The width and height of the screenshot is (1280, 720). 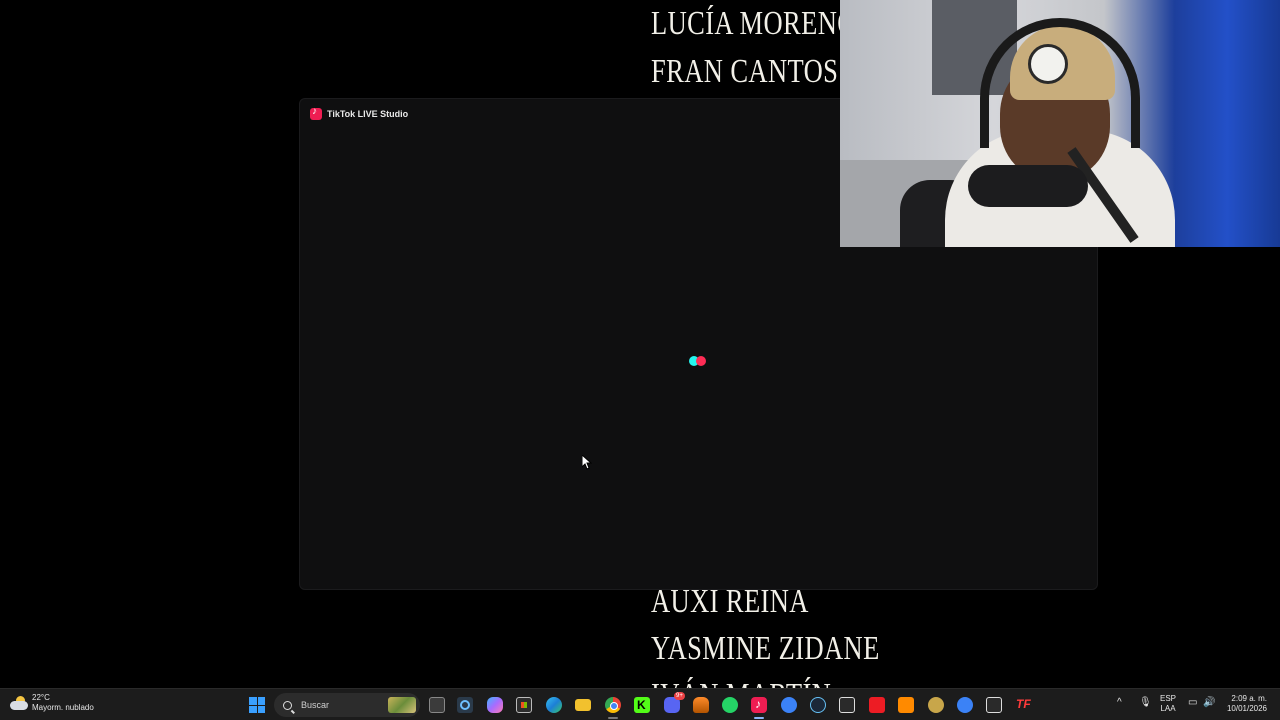 What do you see at coordinates (847, 705) in the screenshot?
I see `epic-games-icon` at bounding box center [847, 705].